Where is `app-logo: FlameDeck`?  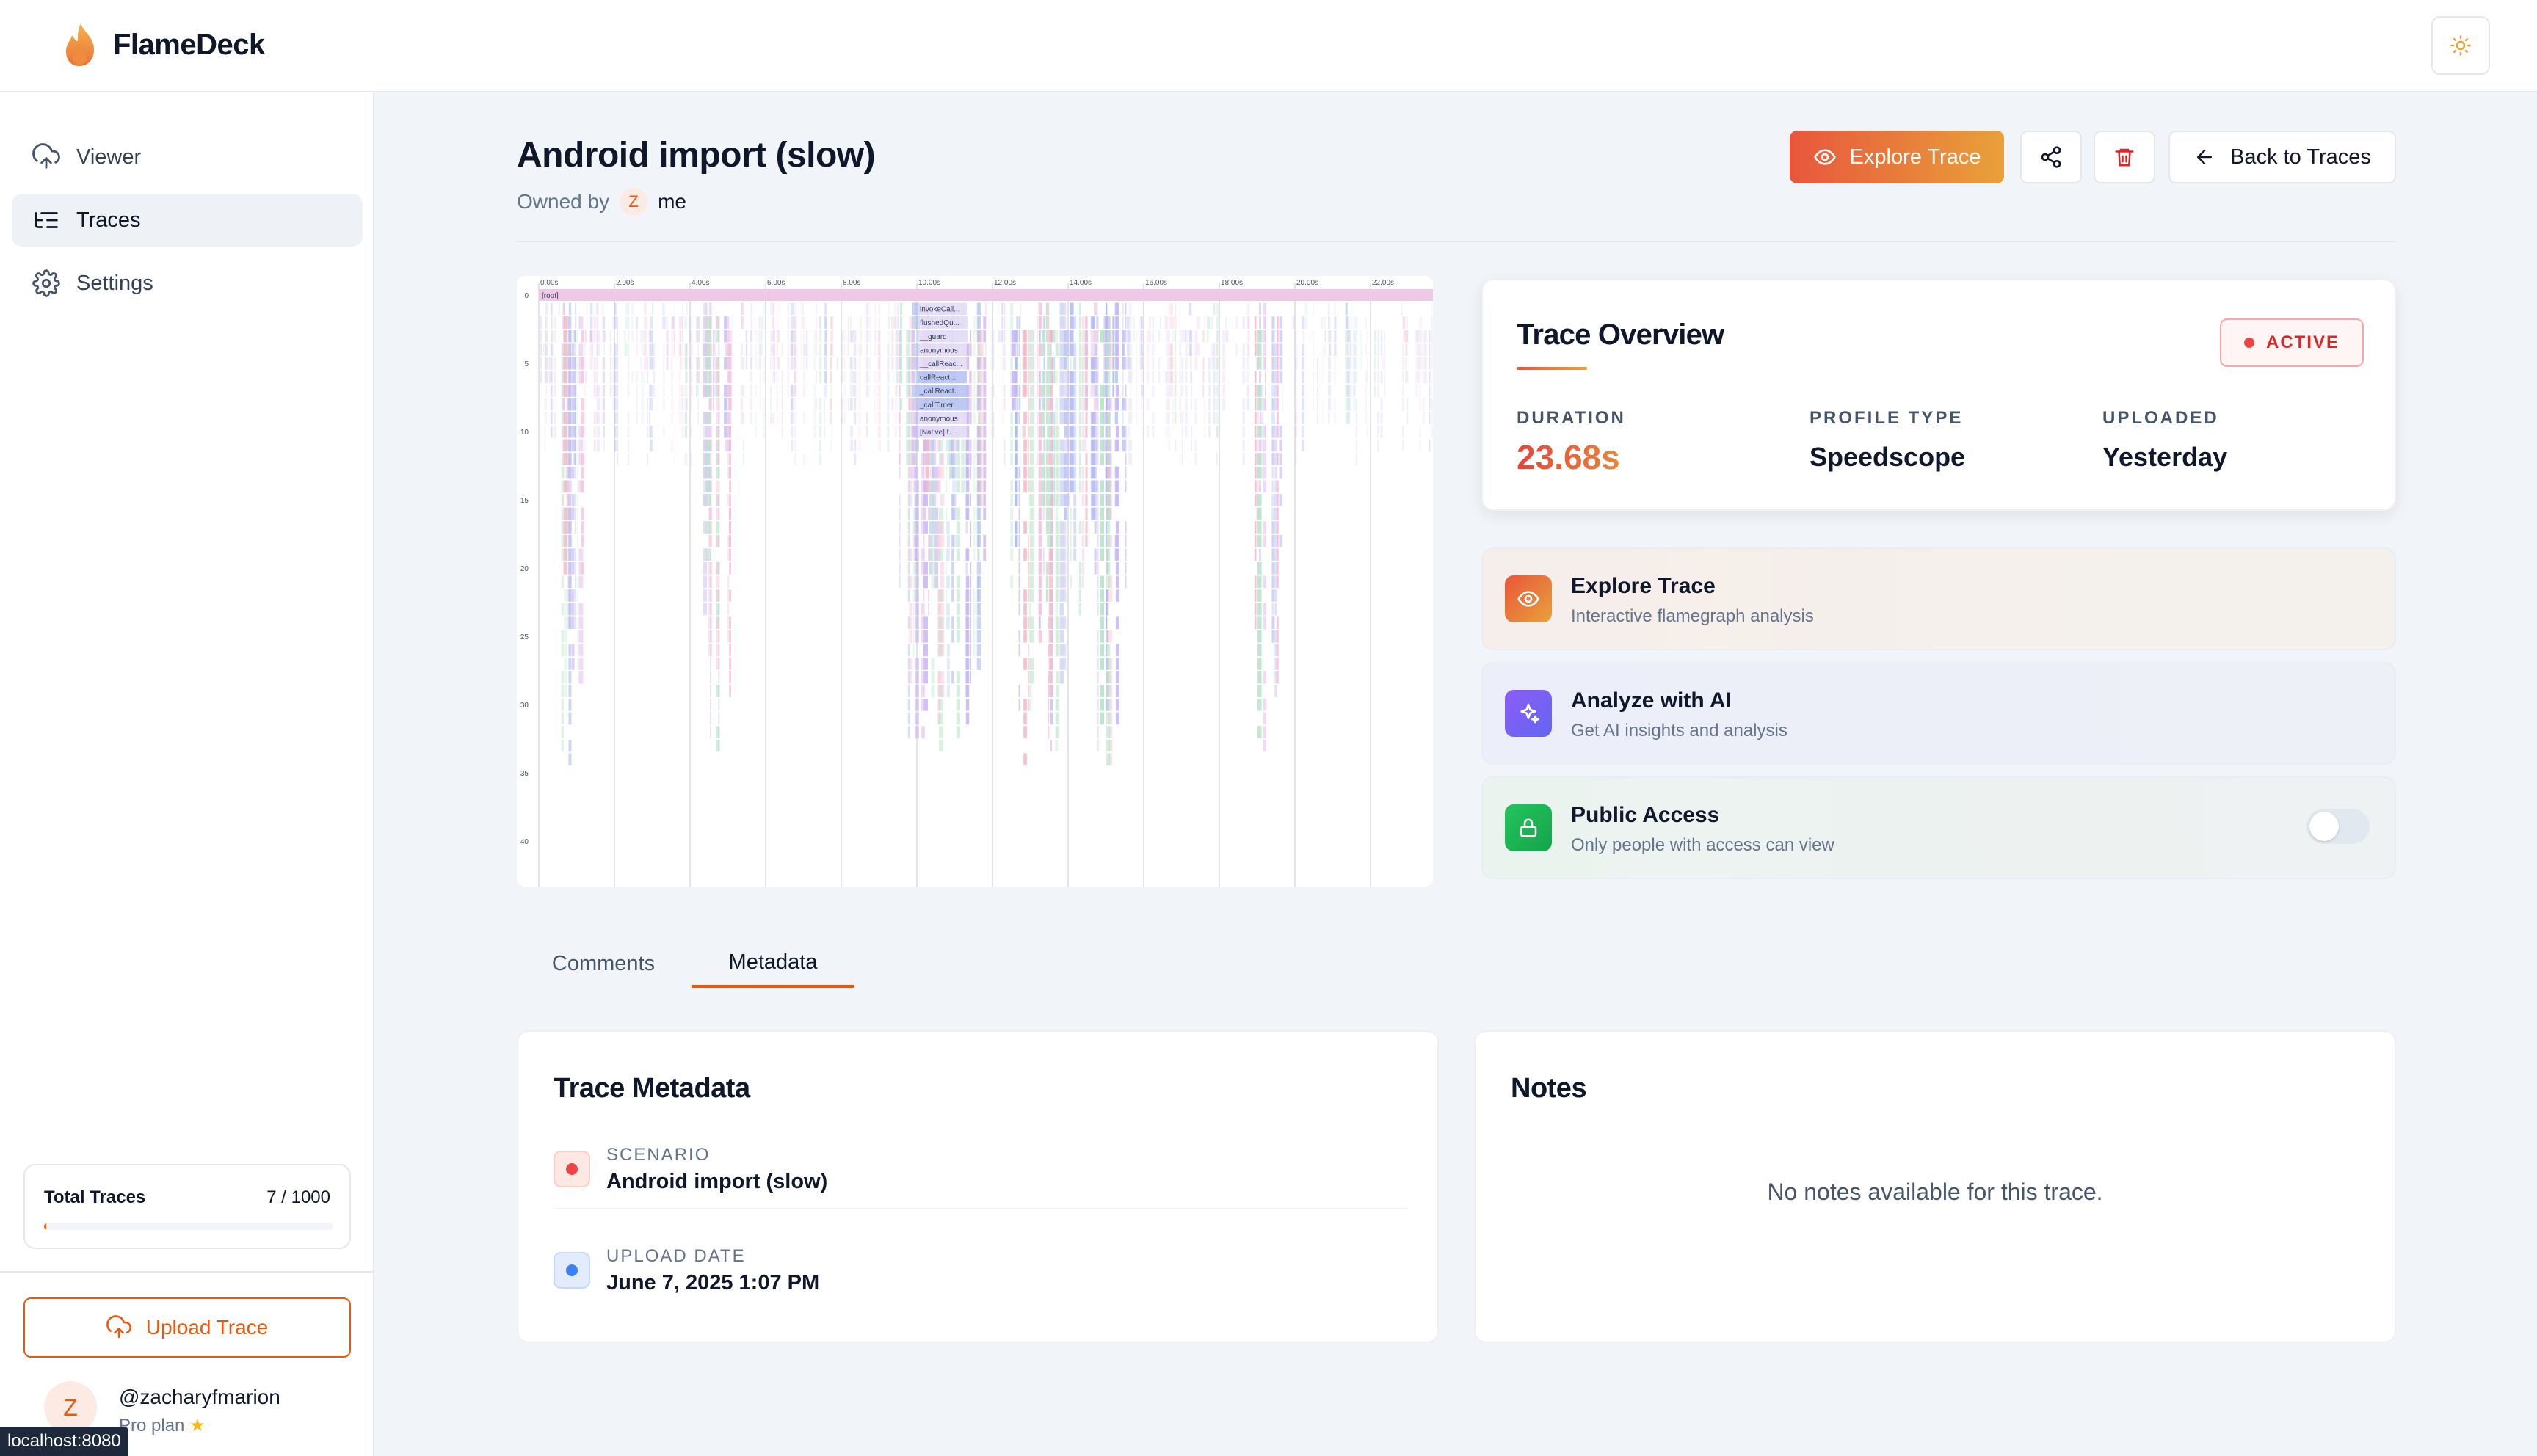
app-logo: FlameDeck is located at coordinates (163, 45).